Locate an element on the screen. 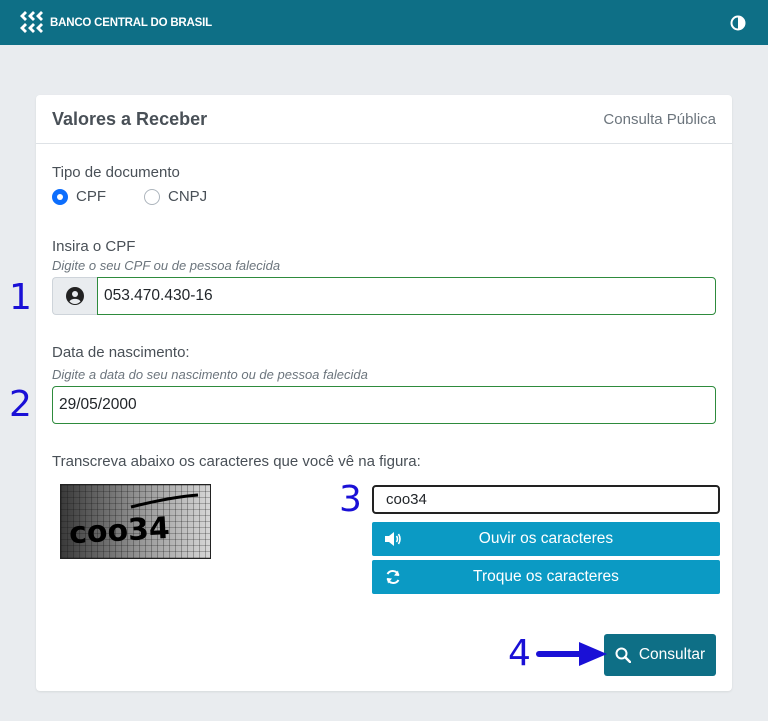 This screenshot has width=768, height=721. cpf-input is located at coordinates (406, 296).